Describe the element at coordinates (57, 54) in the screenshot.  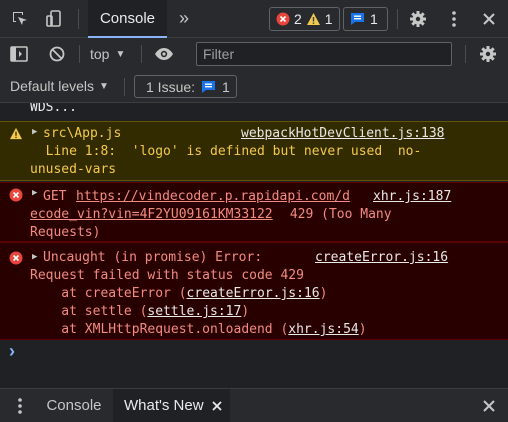
I see `clear-console-icon` at that location.